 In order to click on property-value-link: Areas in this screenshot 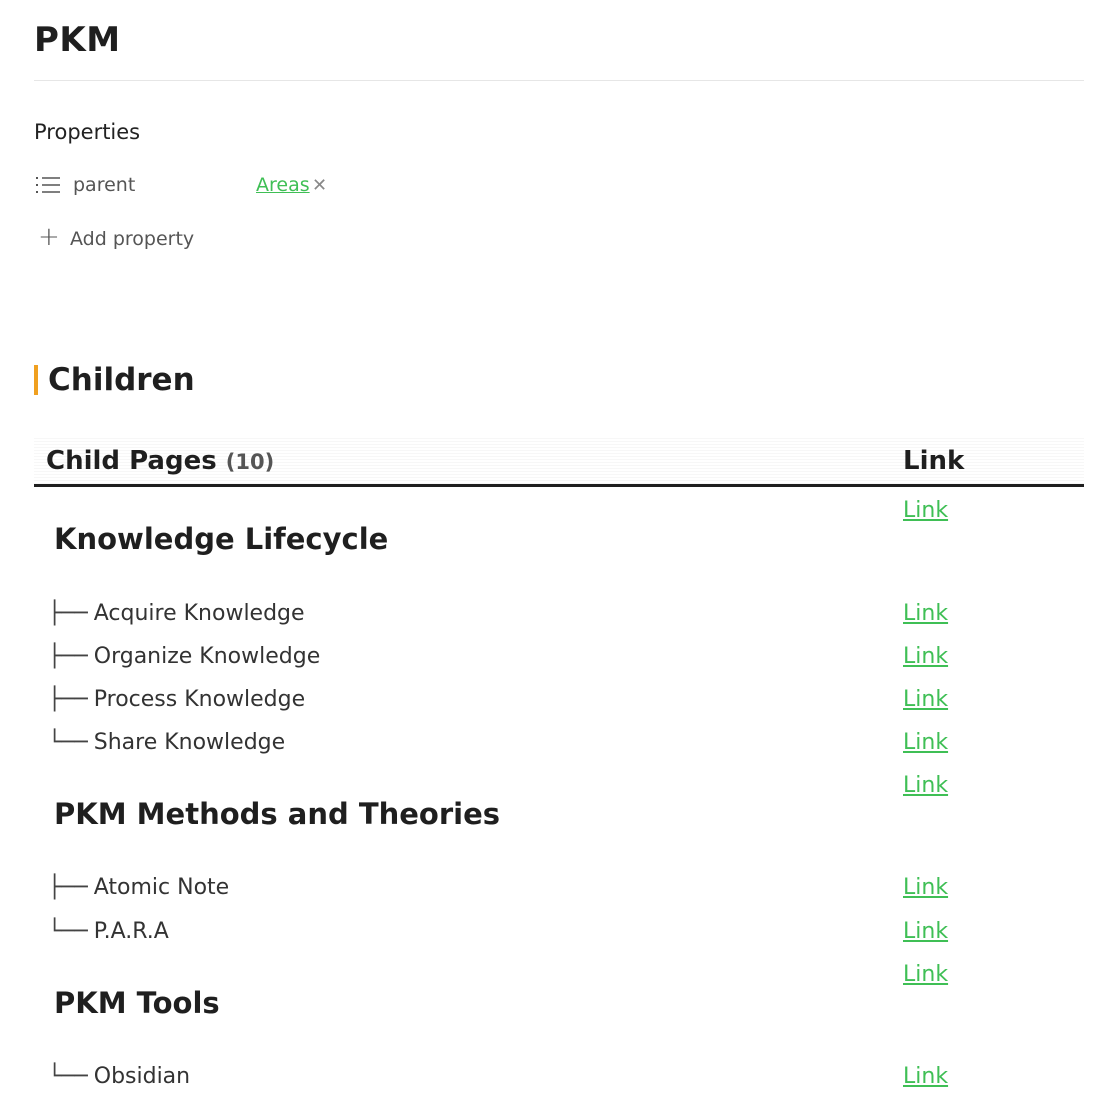, I will do `click(283, 185)`.